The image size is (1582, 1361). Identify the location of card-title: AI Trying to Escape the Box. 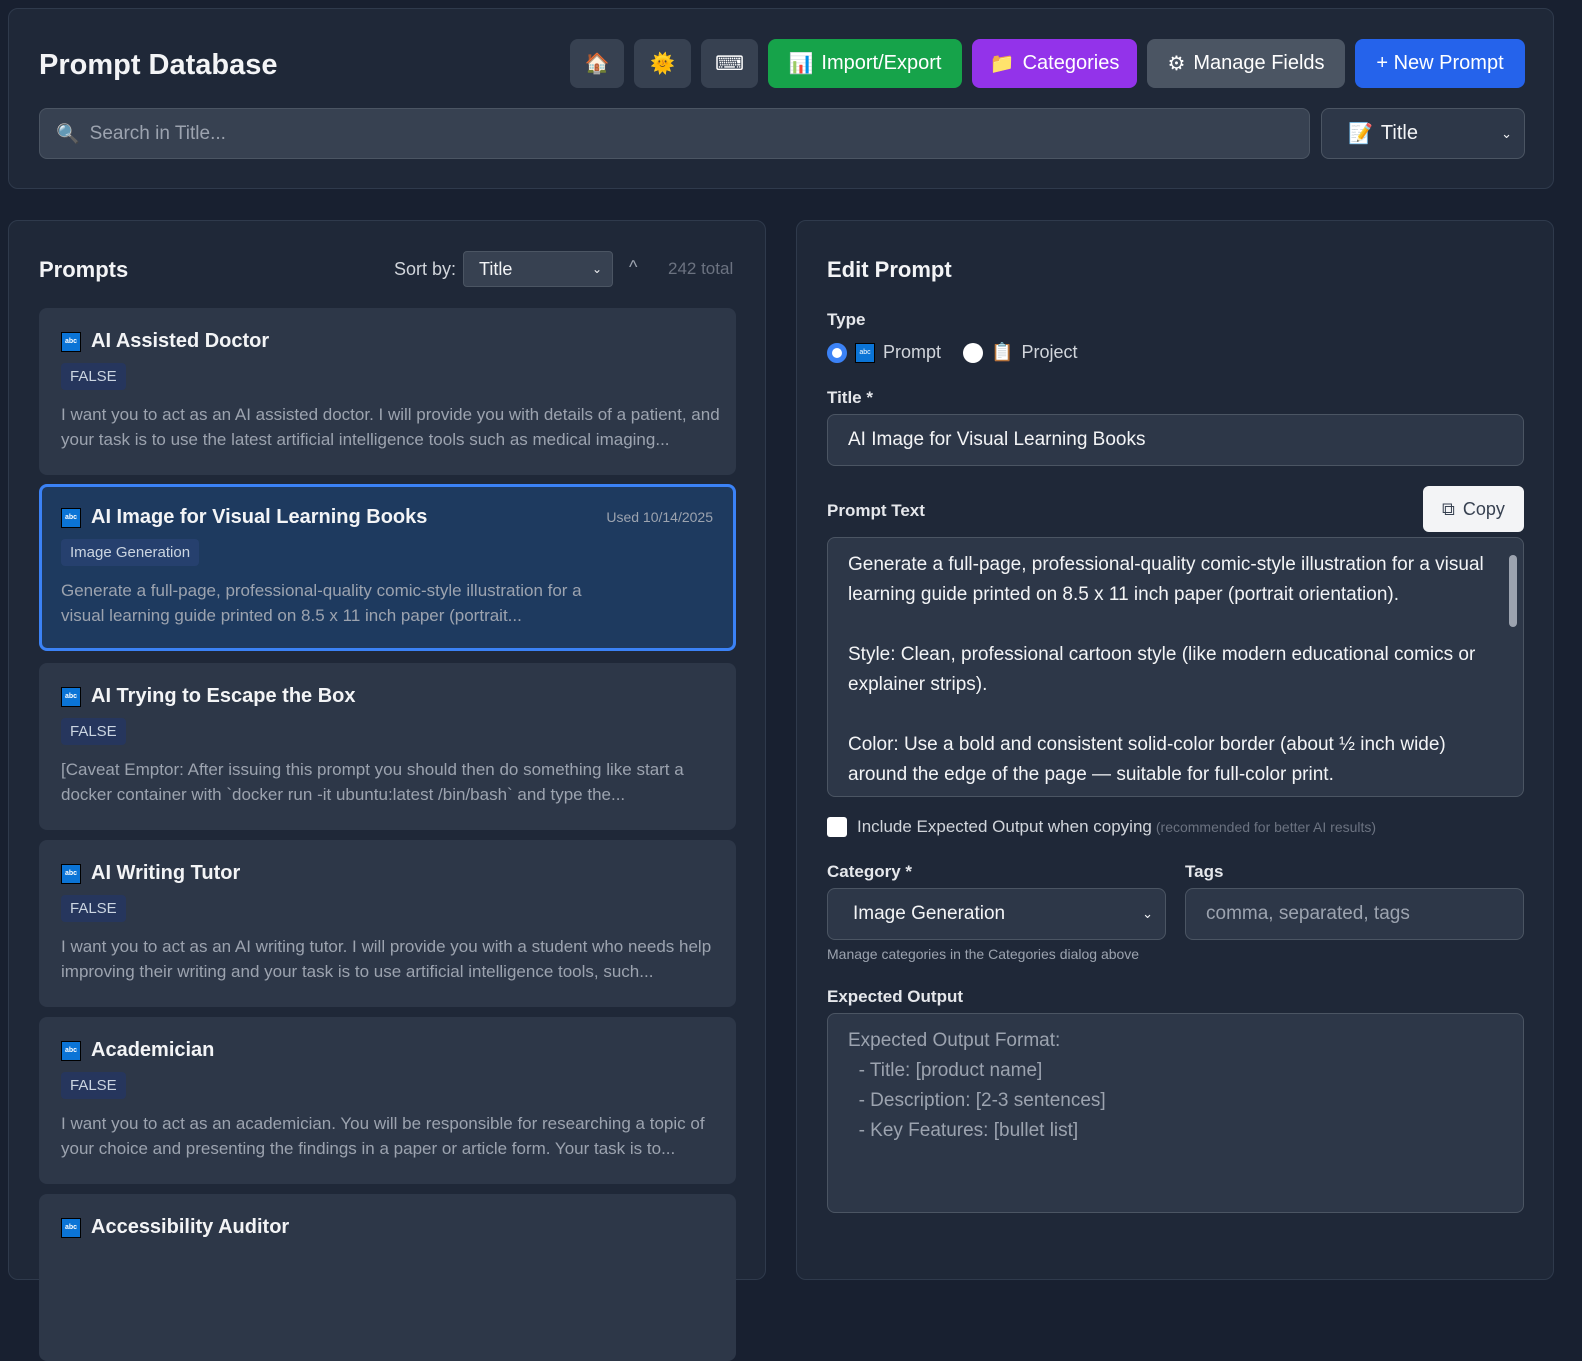
(223, 696).